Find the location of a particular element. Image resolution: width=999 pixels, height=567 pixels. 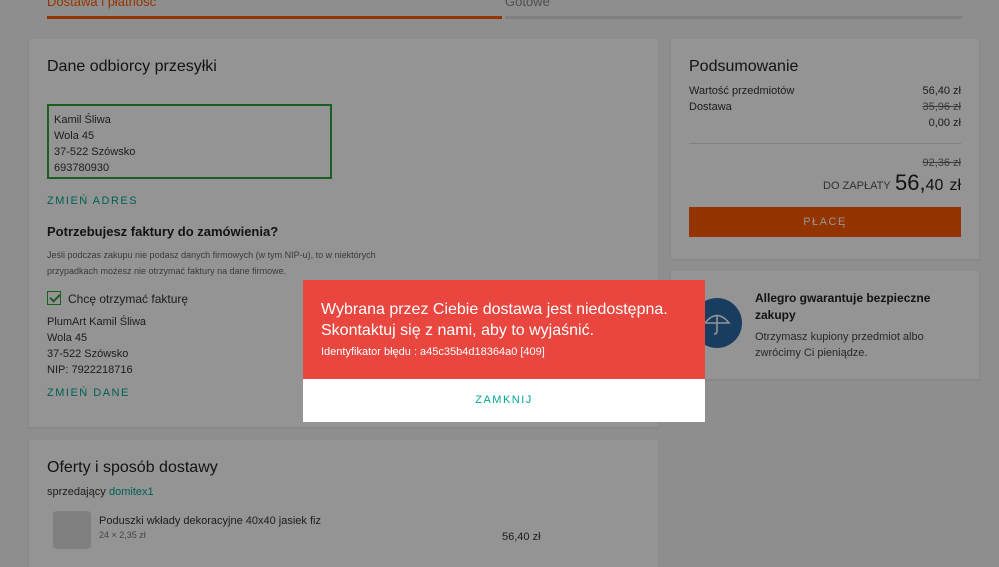

close-button: ZAMKNIJ is located at coordinates (504, 400).